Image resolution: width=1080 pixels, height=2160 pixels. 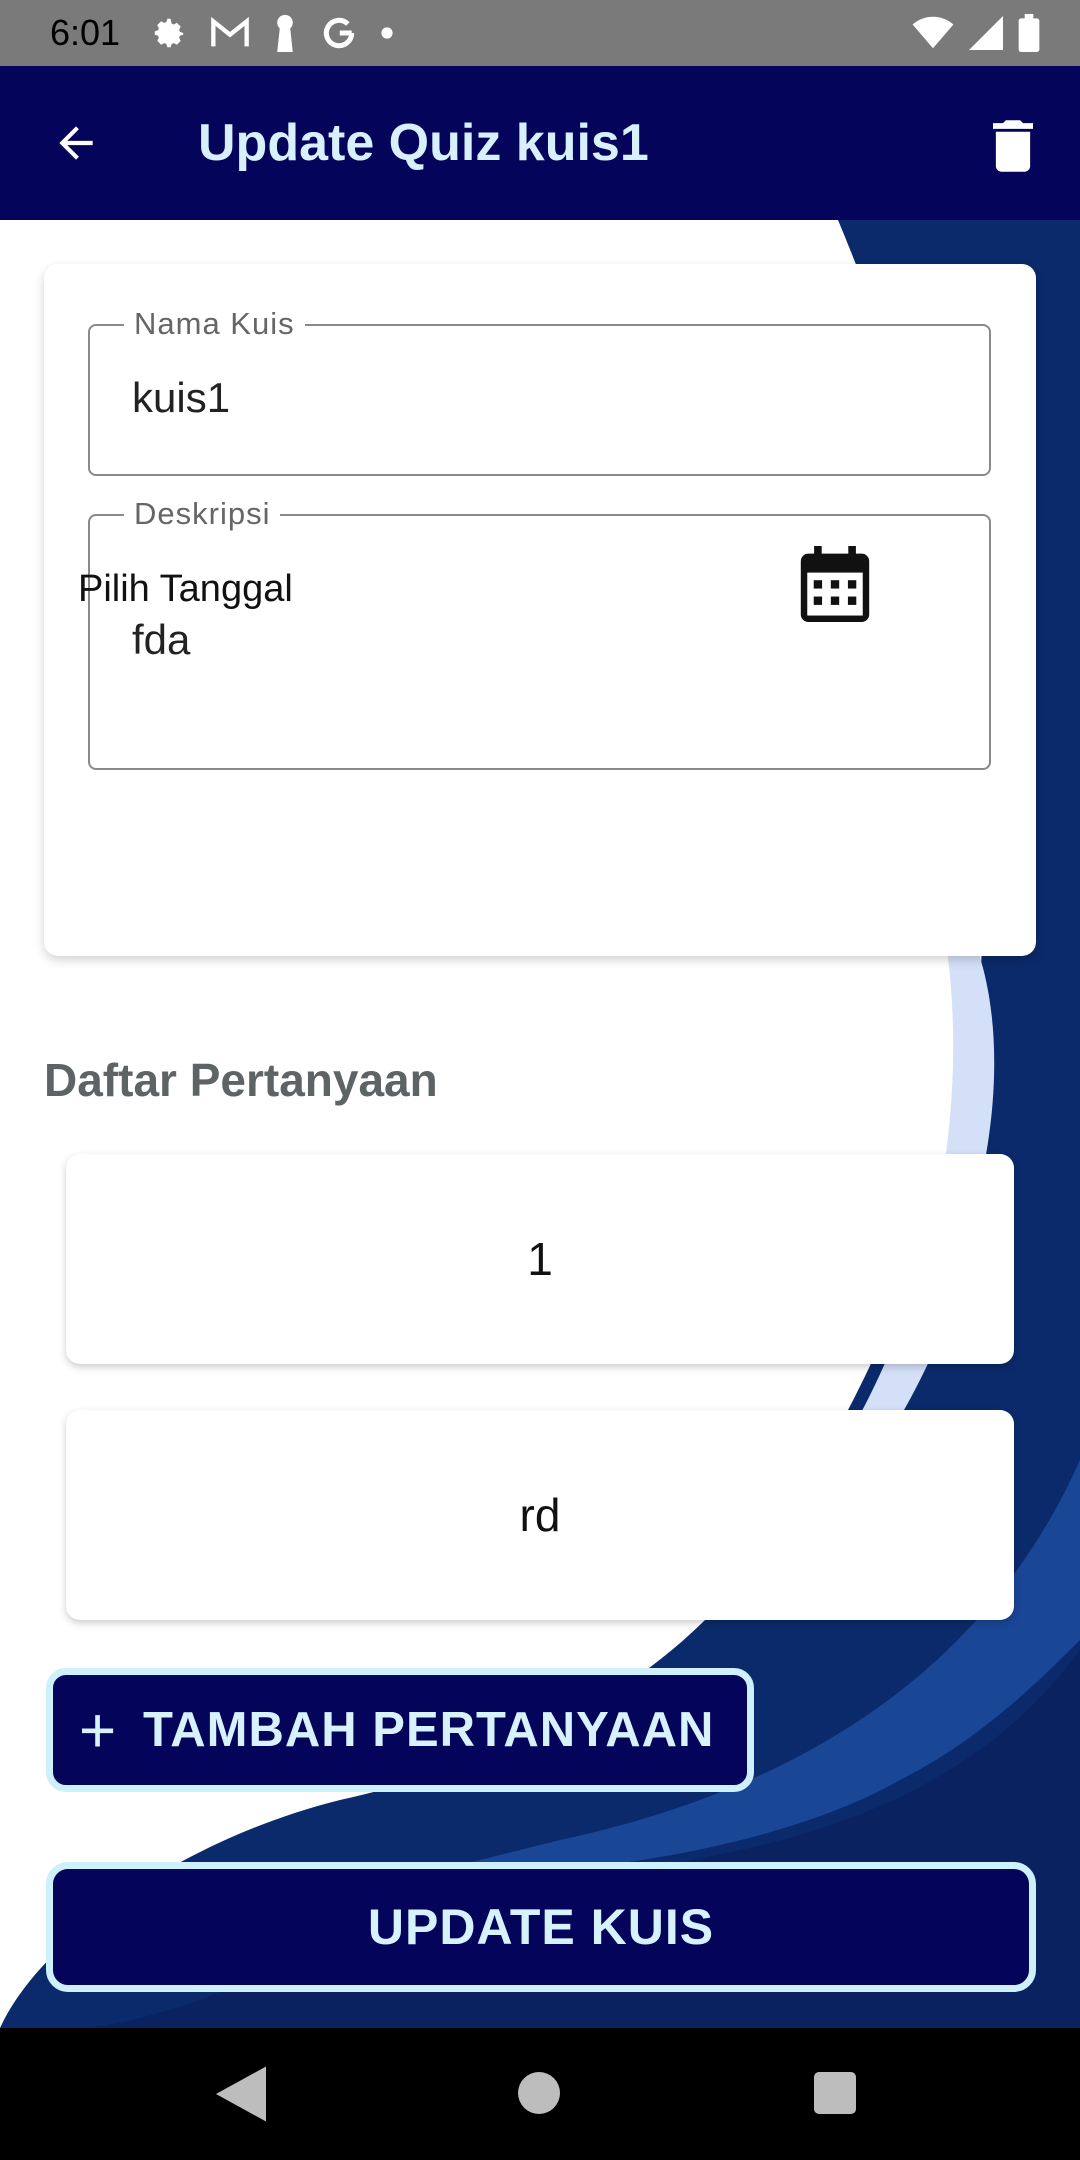 I want to click on description-label: Deskripsi, so click(x=202, y=514).